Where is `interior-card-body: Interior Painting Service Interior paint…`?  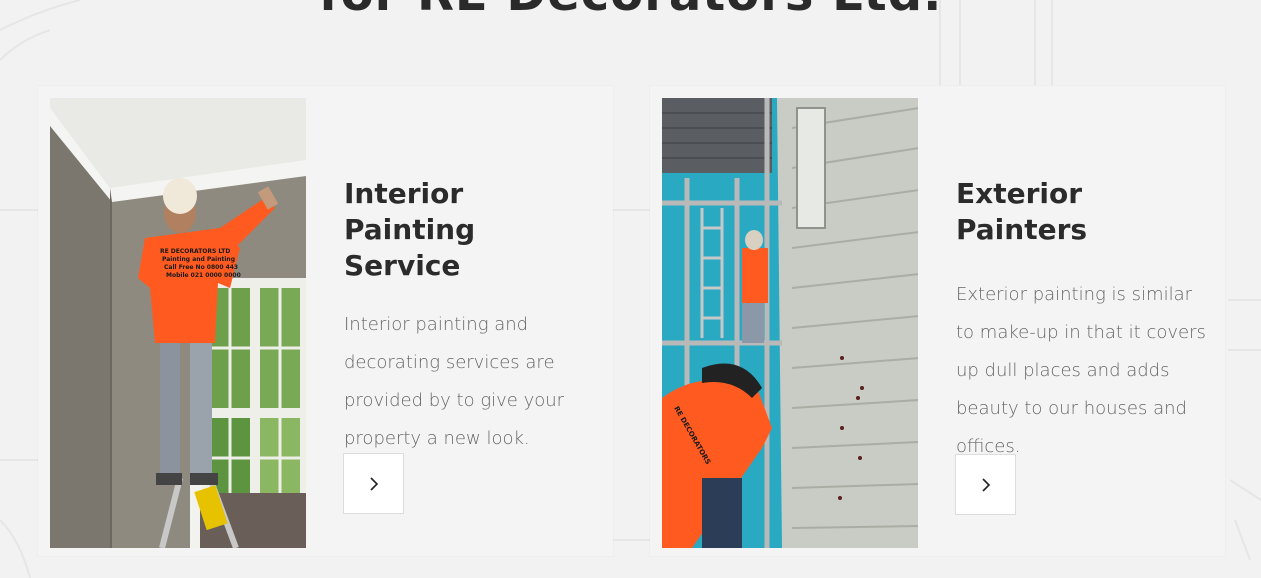
interior-card-body: Interior Painting Service Interior paint… is located at coordinates (469, 317).